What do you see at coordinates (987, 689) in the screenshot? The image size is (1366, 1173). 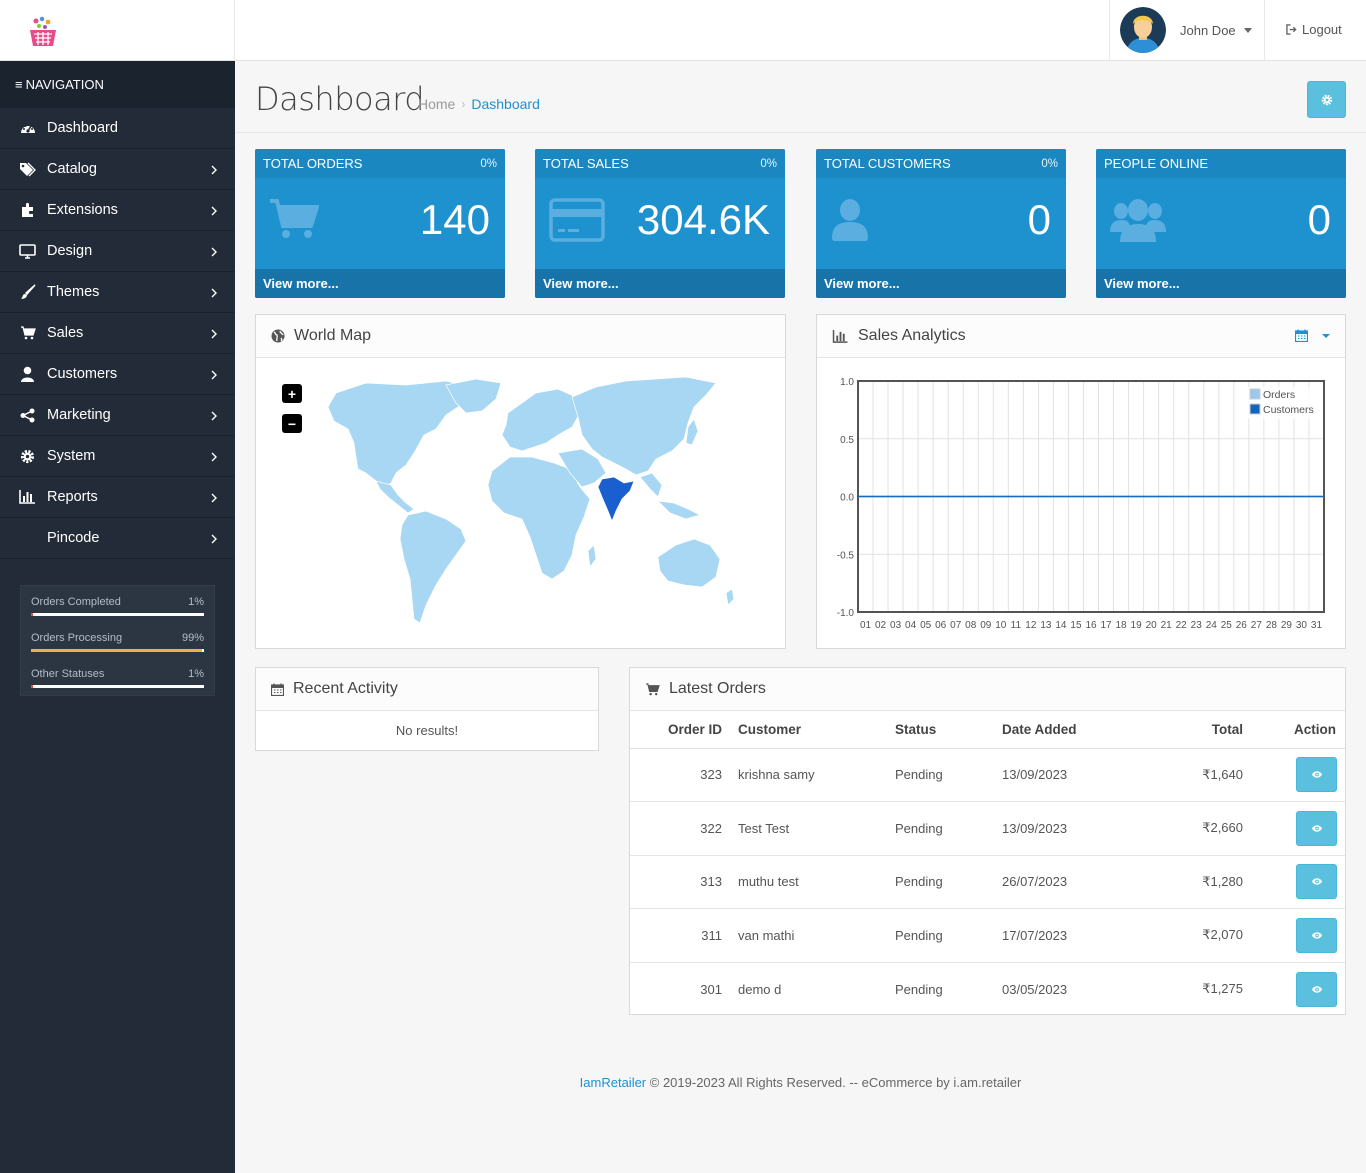 I see `panel-heading: Latest Orders` at bounding box center [987, 689].